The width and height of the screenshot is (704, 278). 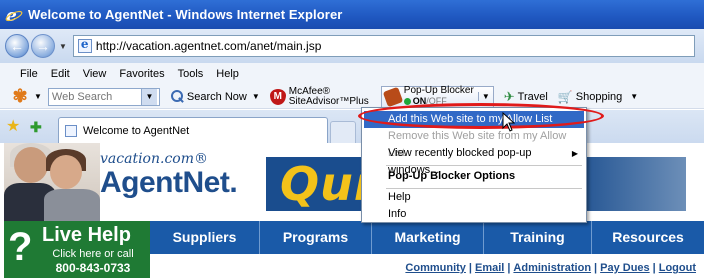 I want to click on shopping-cart-icon: 🛒, so click(x=565, y=96).